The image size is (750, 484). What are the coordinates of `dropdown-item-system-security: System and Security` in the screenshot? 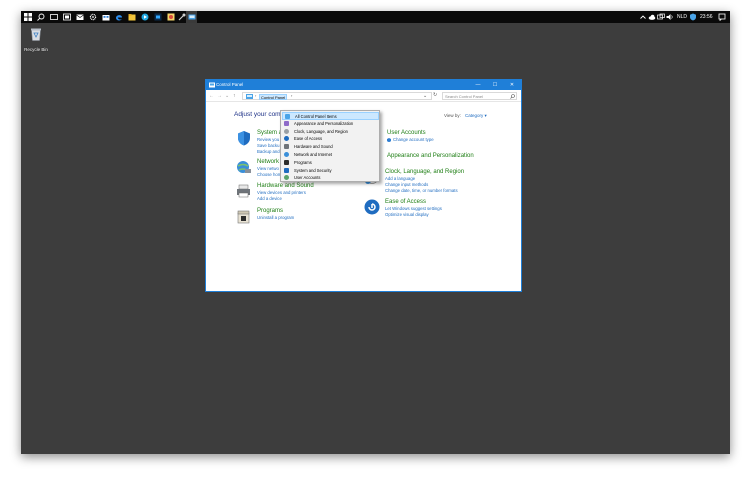 It's located at (330, 171).